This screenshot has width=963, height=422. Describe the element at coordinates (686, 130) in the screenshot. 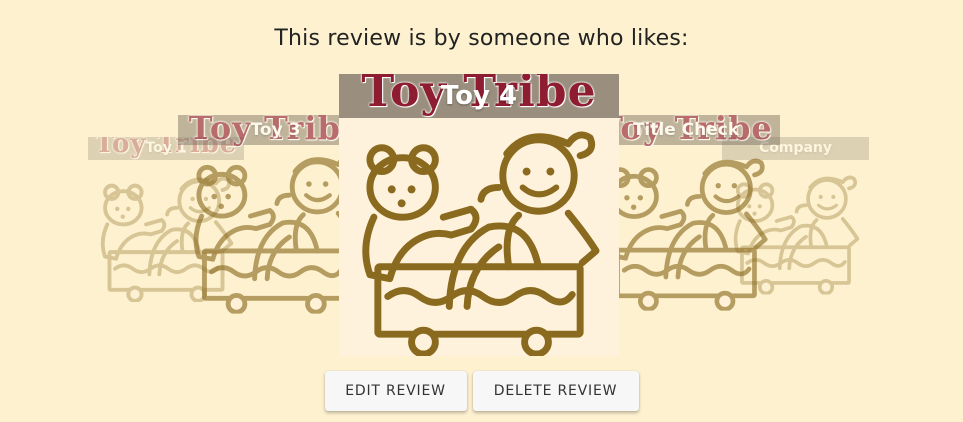

I see `card-title: Title Check` at that location.